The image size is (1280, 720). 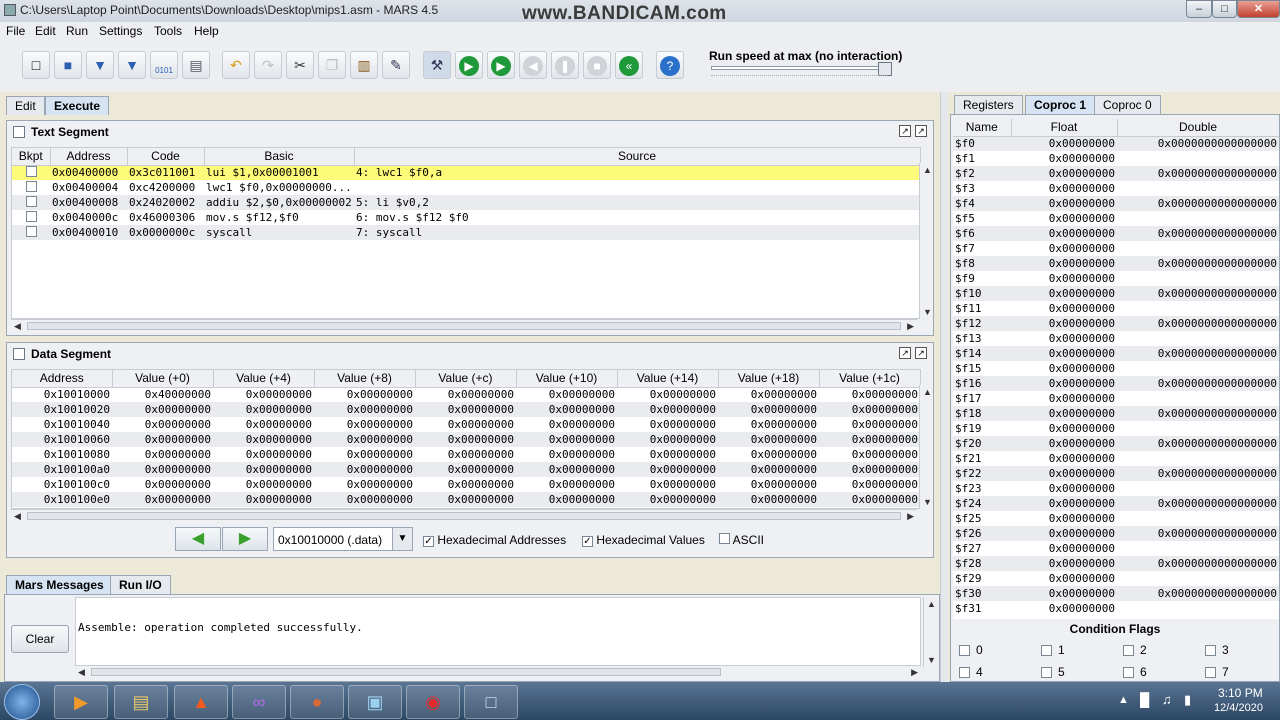 I want to click on save-as-icon: ▼, so click(x=132, y=65).